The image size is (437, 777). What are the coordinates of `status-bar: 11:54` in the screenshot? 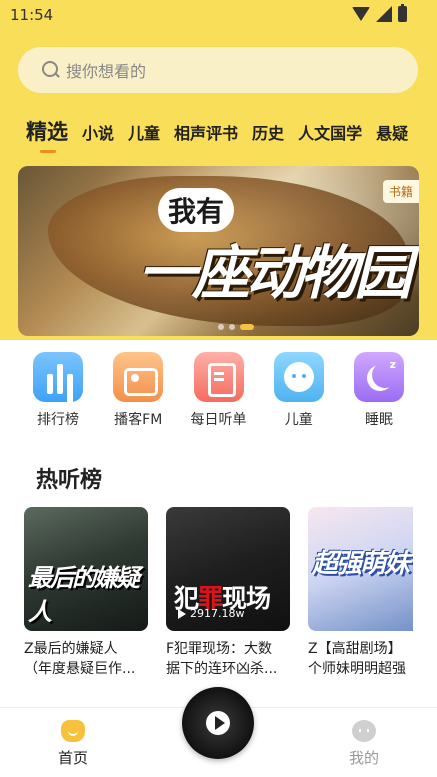 It's located at (218, 15).